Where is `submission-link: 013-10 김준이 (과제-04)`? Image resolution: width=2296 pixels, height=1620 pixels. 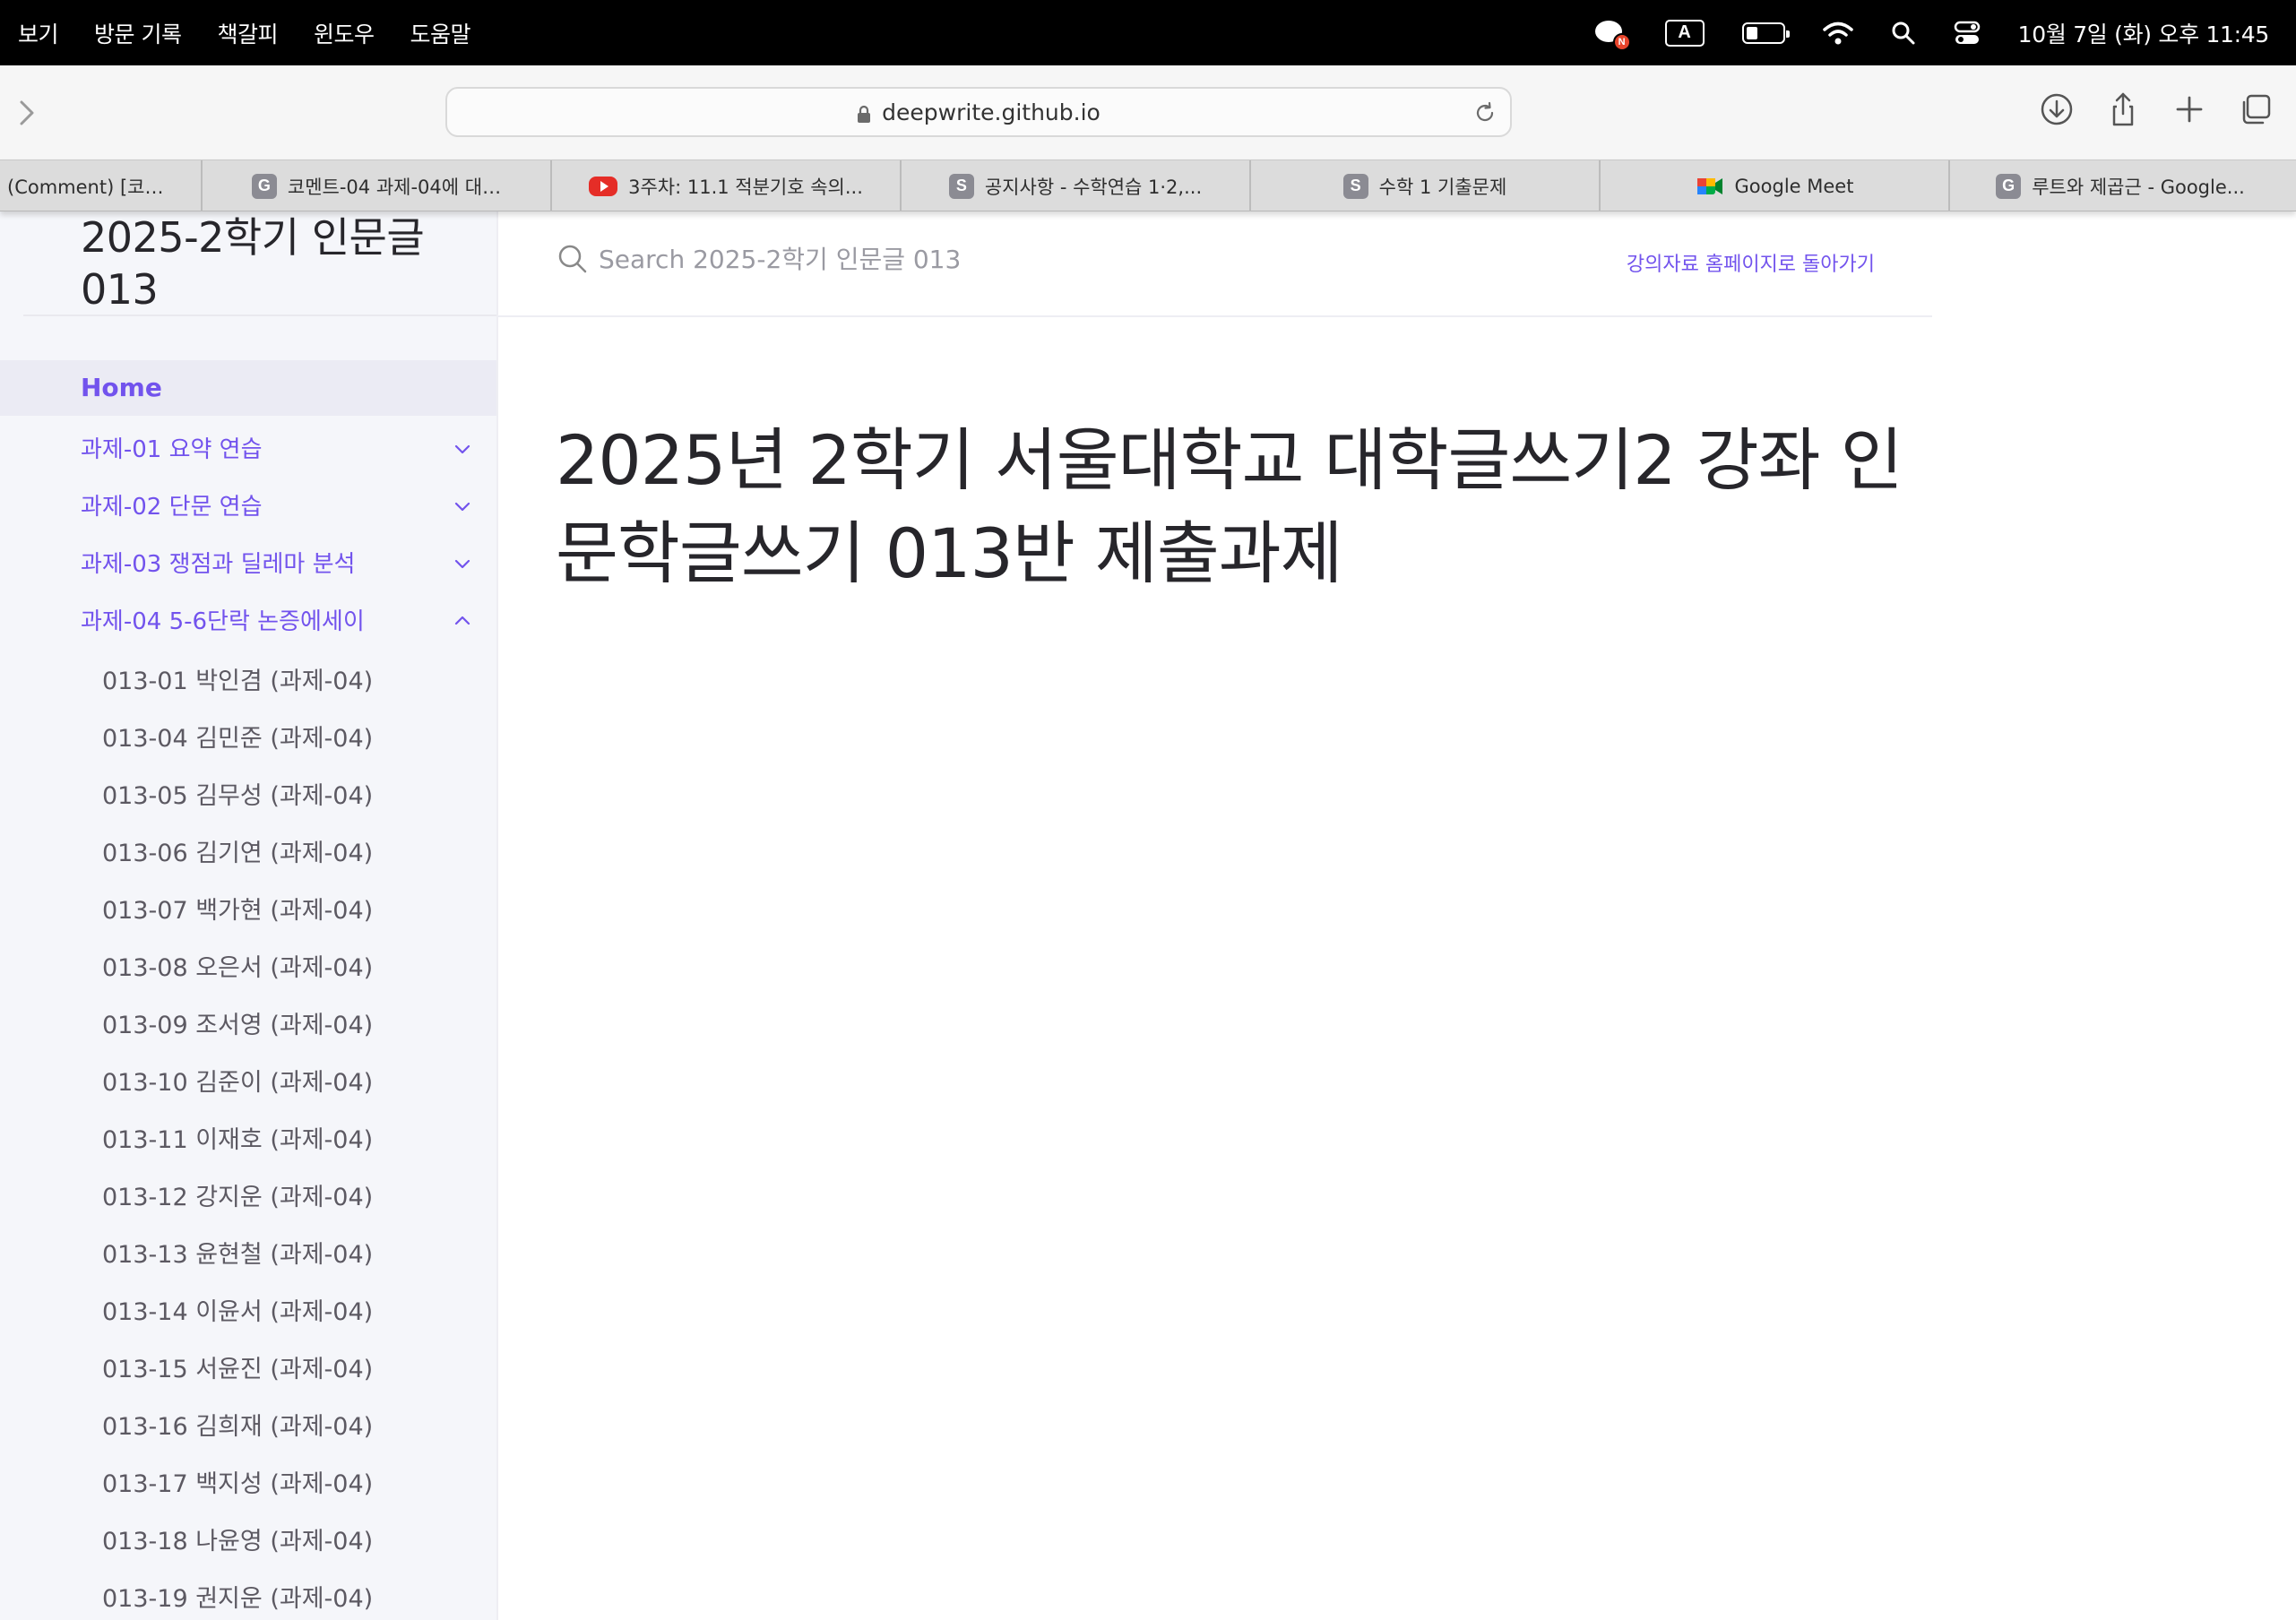 submission-link: 013-10 김준이 (과제-04) is located at coordinates (238, 1080).